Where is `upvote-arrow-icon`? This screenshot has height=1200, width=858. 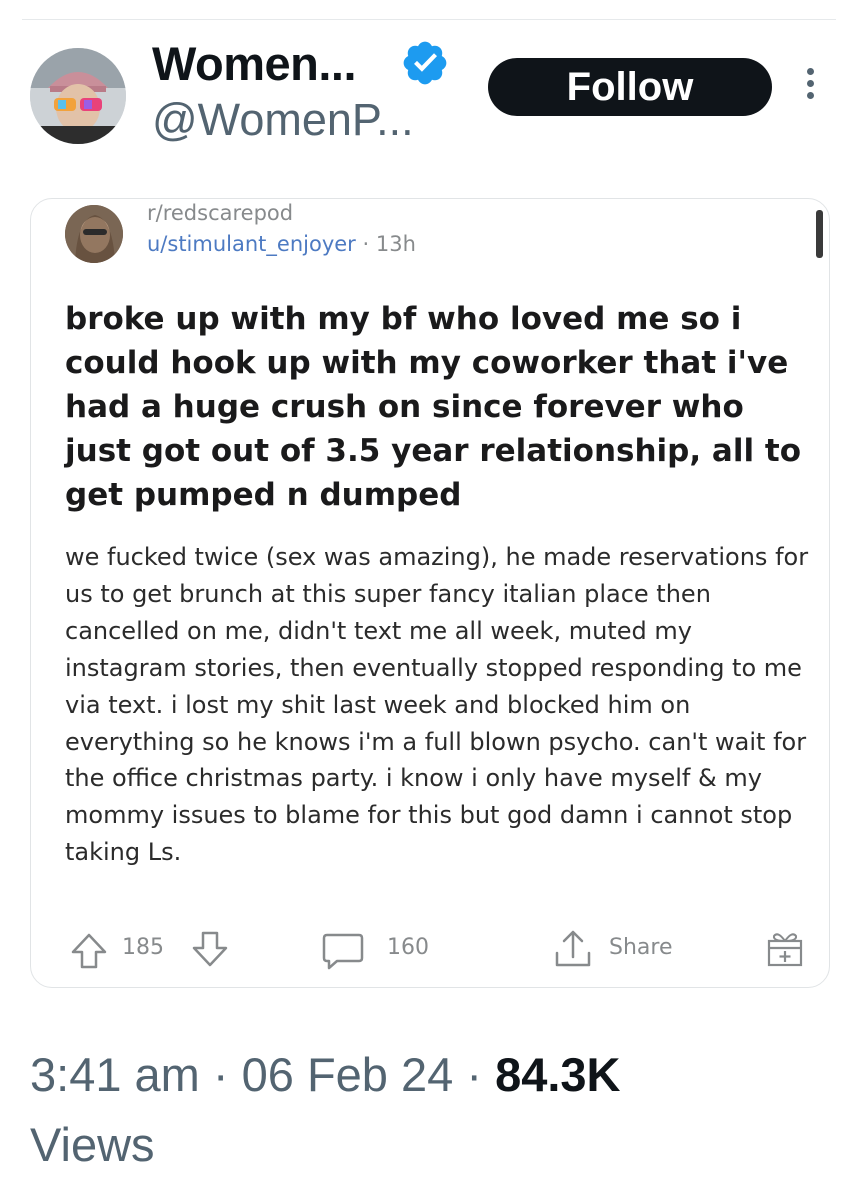 upvote-arrow-icon is located at coordinates (89, 951).